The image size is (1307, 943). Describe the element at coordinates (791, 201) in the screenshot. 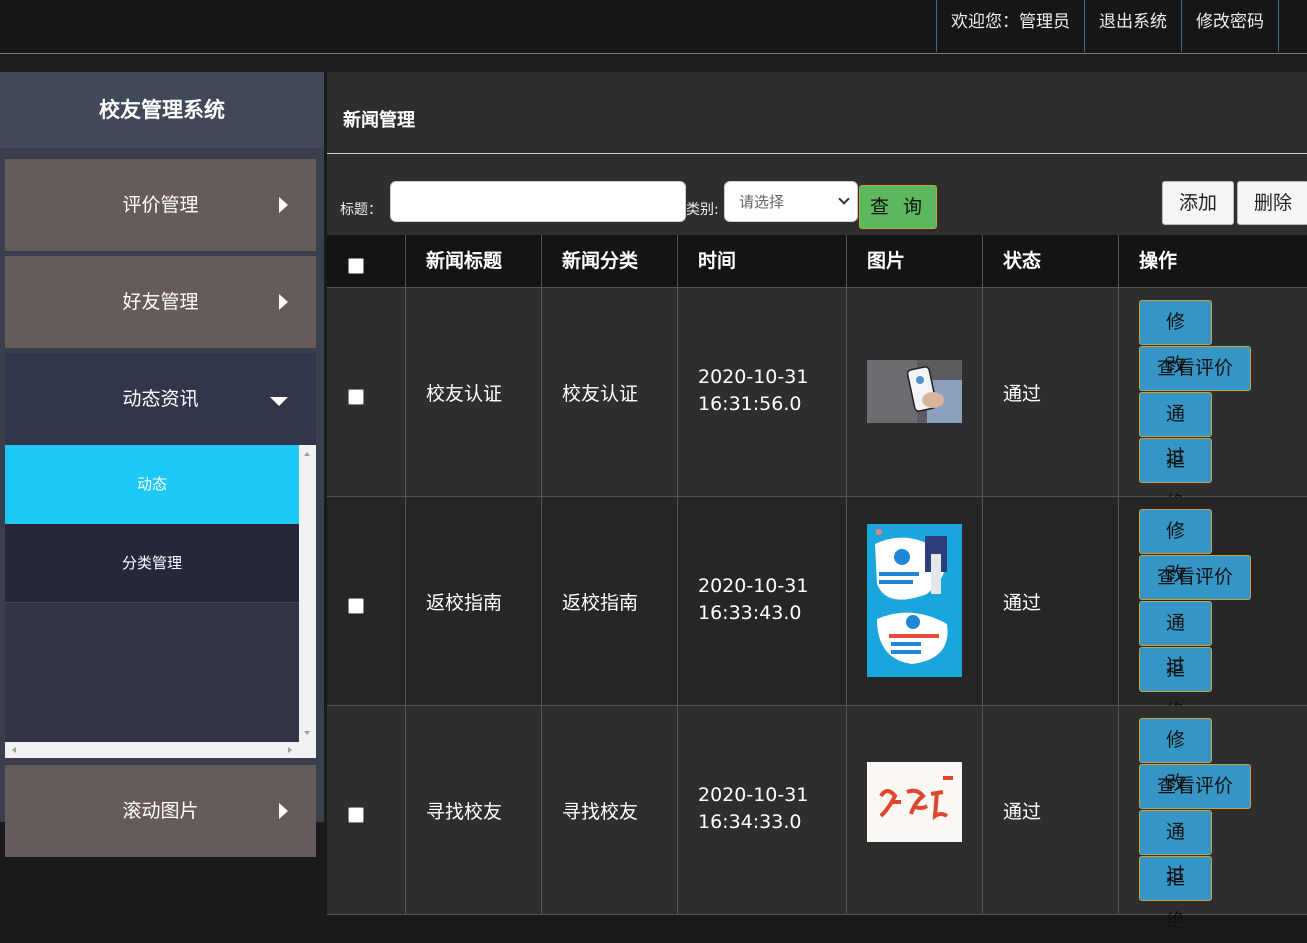

I see `category-select: 请选择` at that location.